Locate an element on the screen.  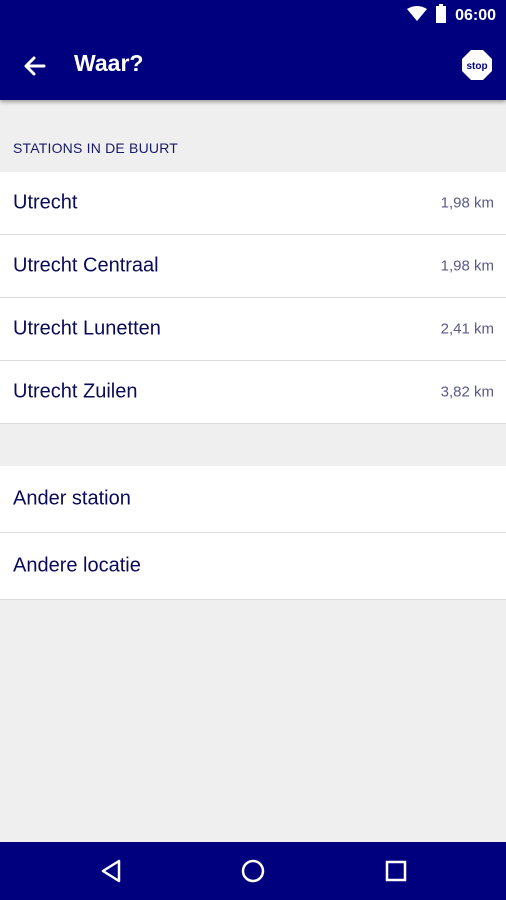
page-title: Waar? is located at coordinates (109, 63).